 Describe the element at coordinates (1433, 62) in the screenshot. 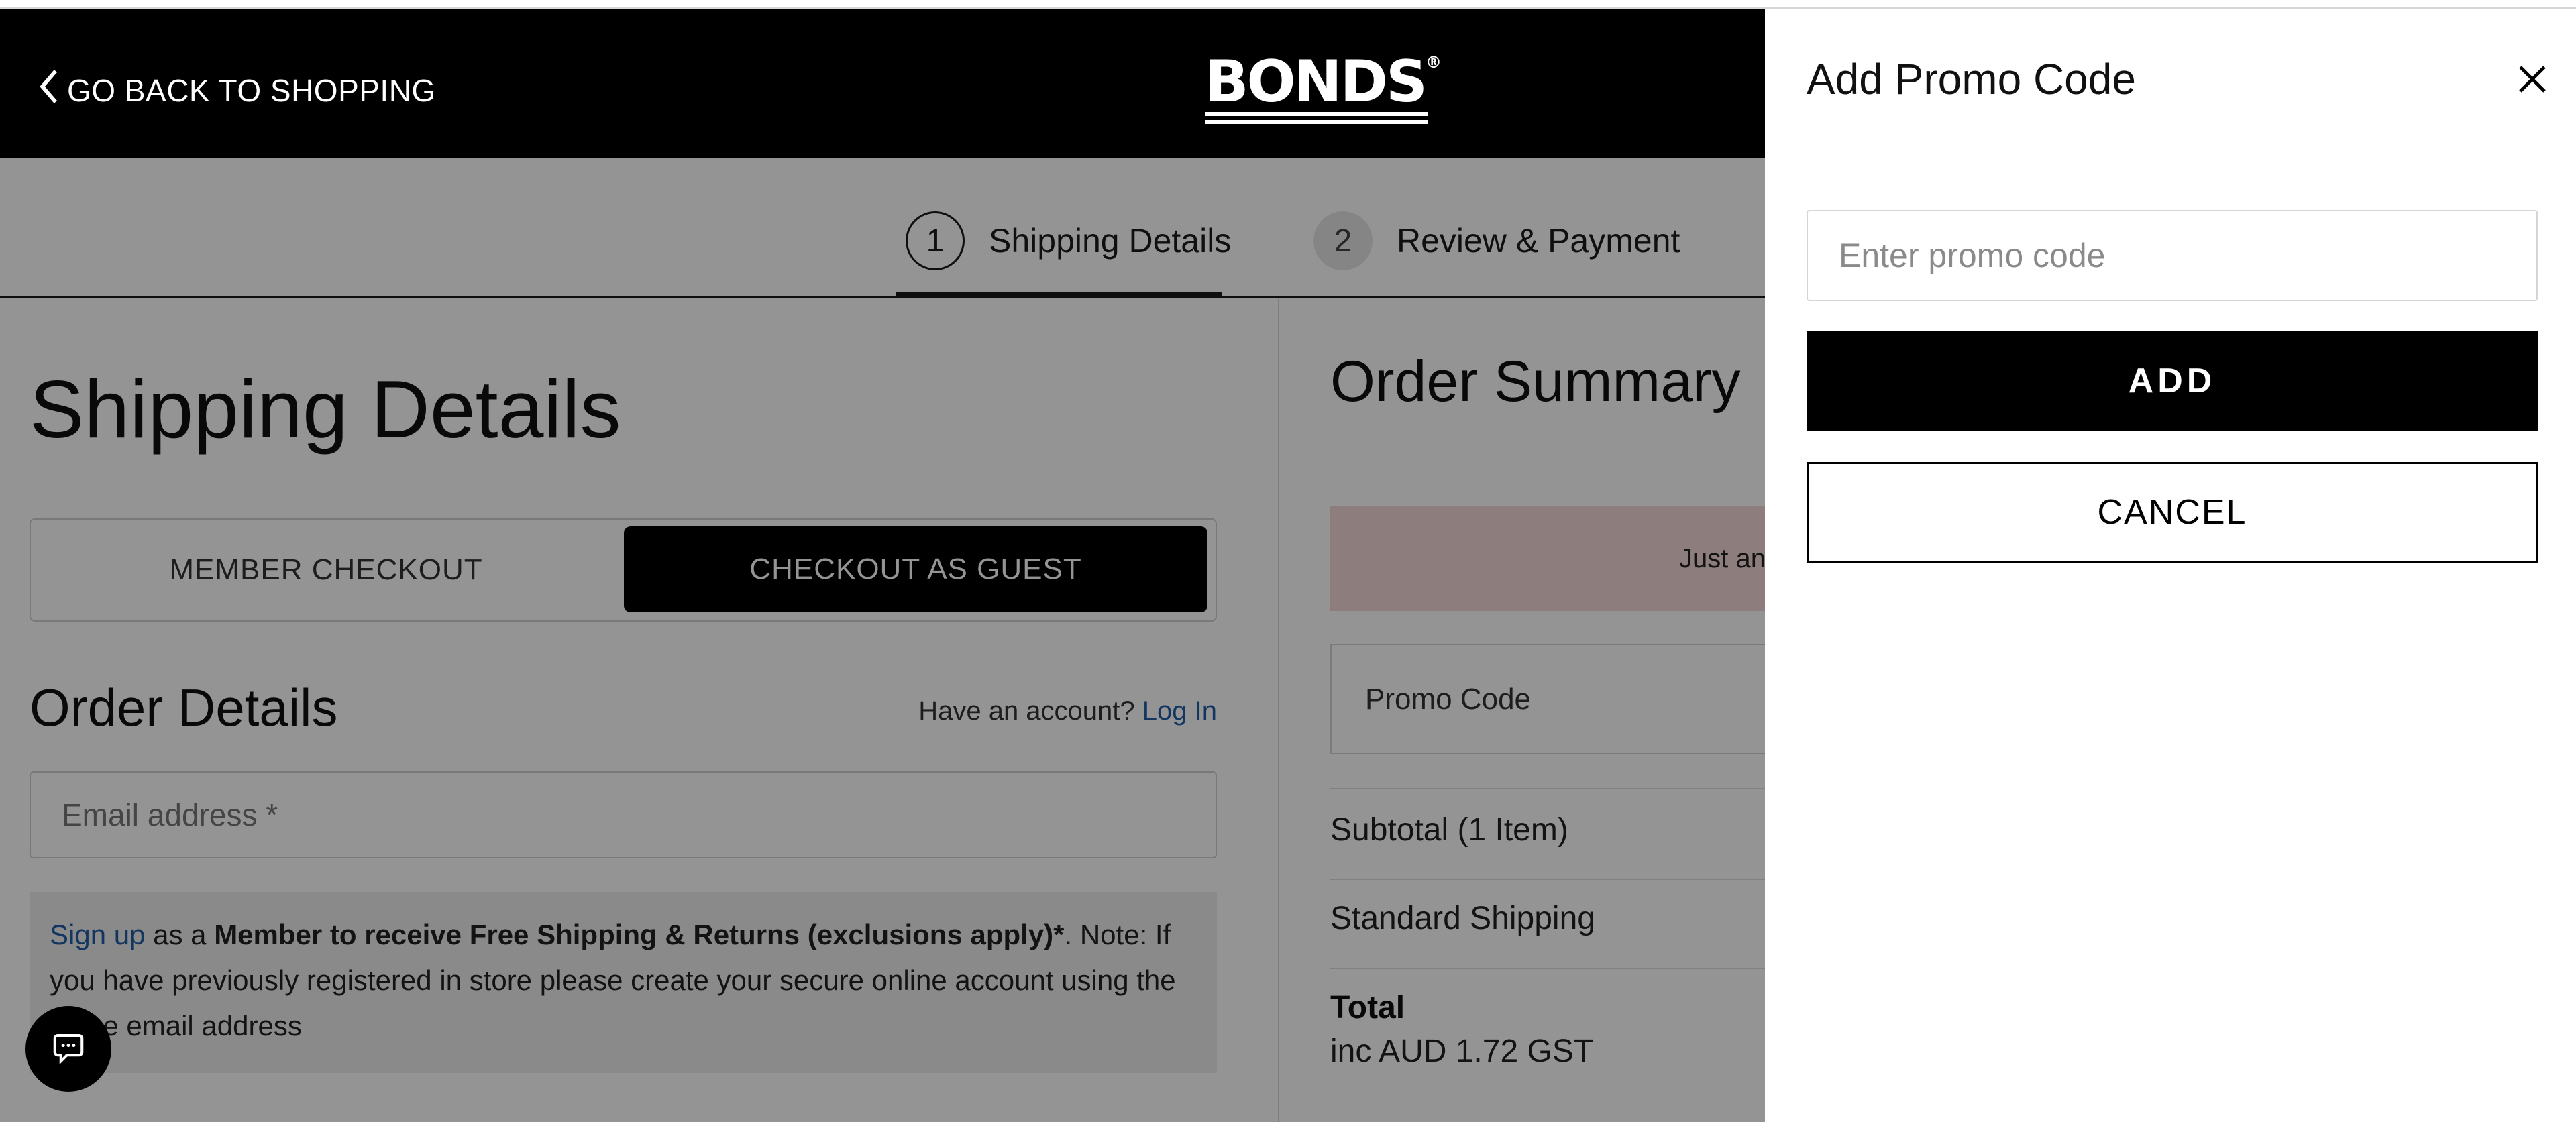

I see `logo-registered-mark: ®` at that location.